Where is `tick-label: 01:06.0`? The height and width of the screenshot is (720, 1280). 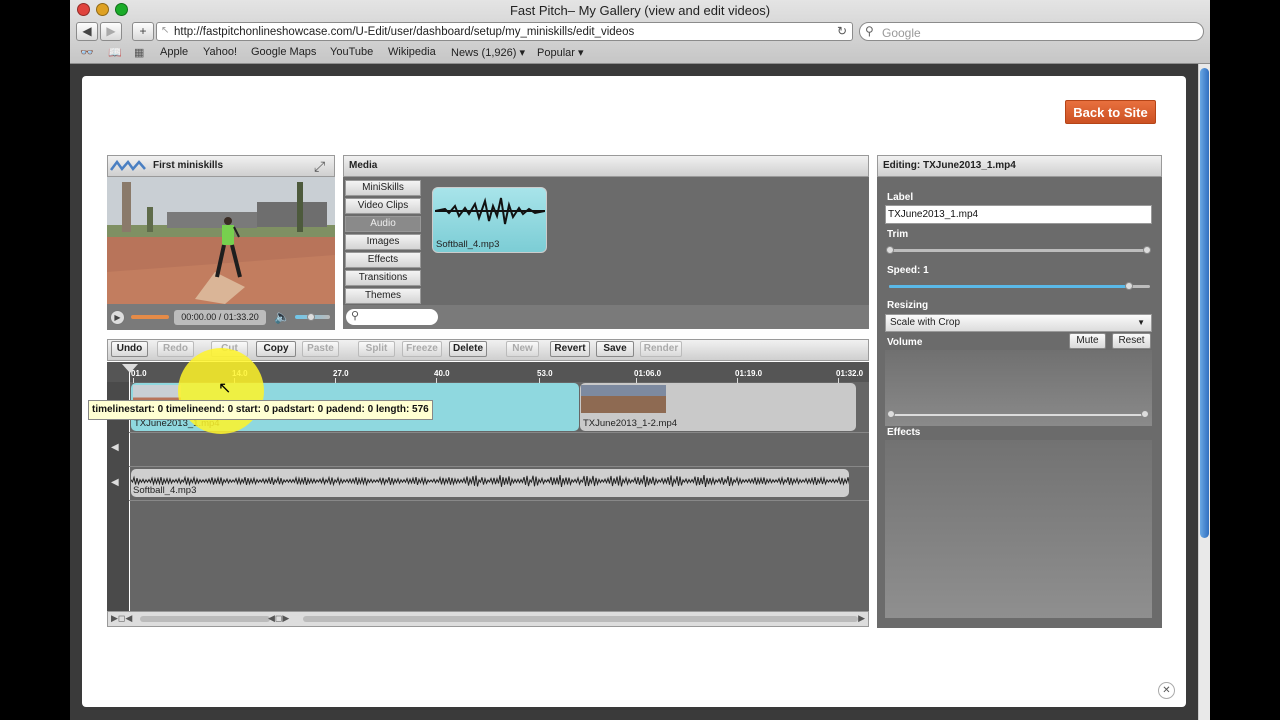
tick-label: 01:06.0 is located at coordinates (648, 373).